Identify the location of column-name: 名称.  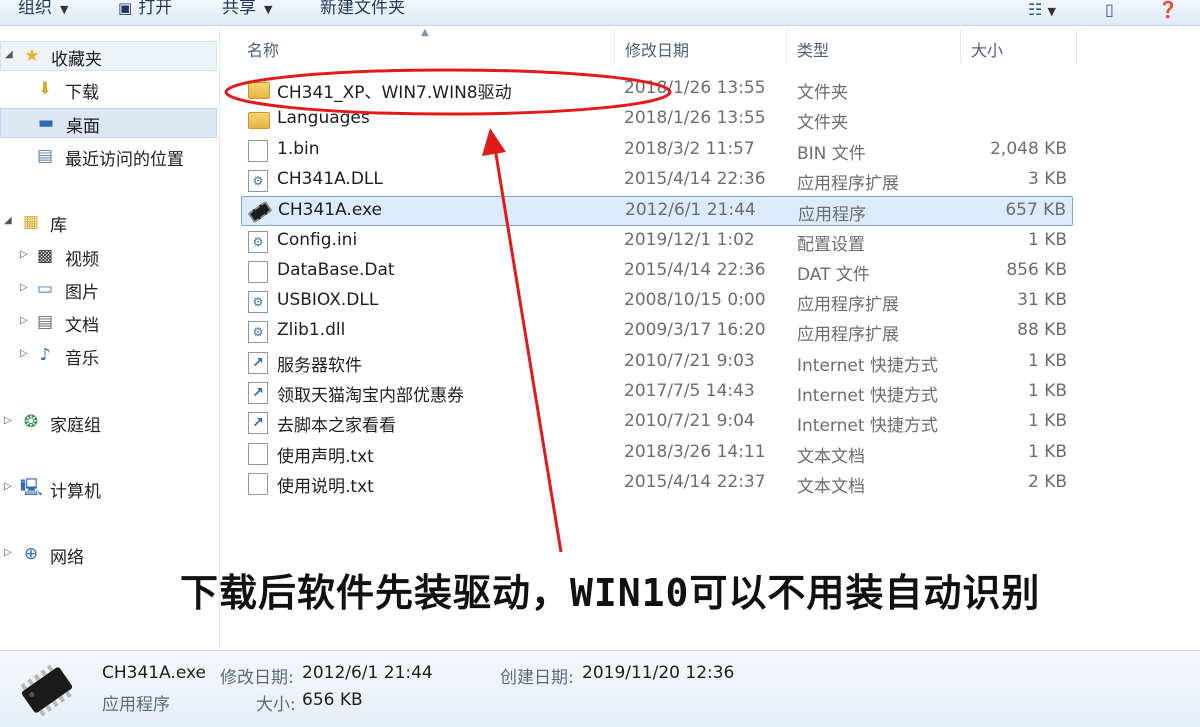
(418, 46).